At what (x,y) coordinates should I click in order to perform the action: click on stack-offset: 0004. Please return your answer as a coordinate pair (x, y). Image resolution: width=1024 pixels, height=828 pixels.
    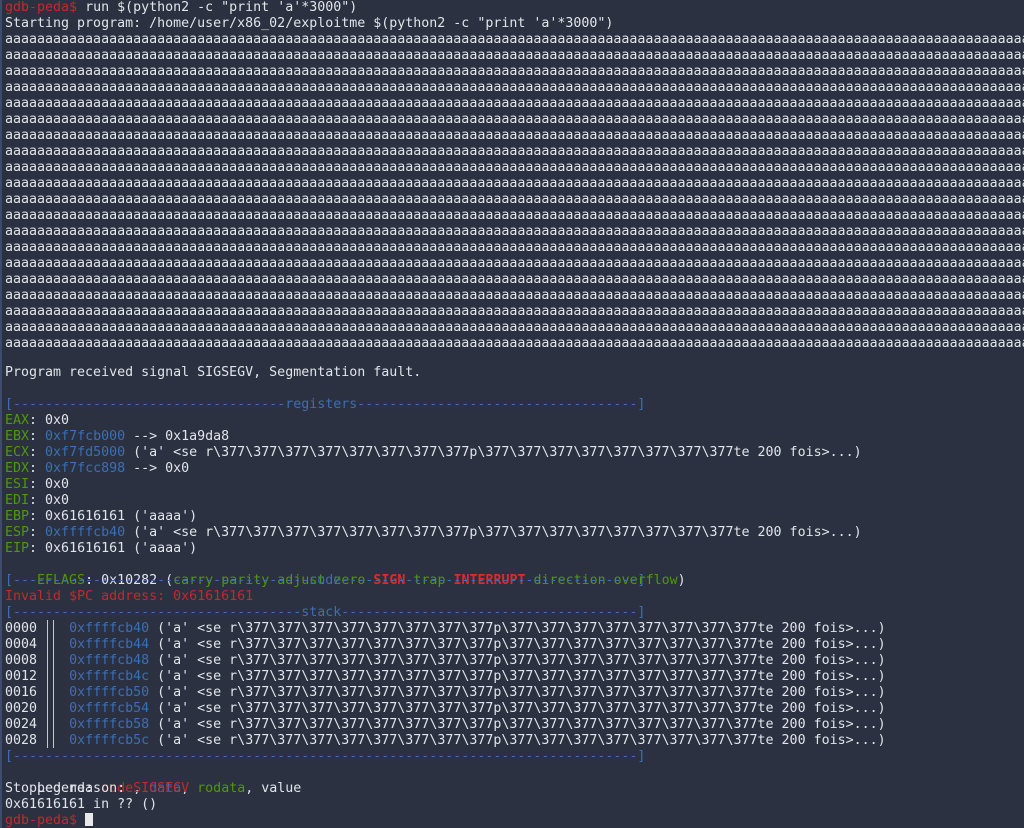
    Looking at the image, I should click on (21, 644).